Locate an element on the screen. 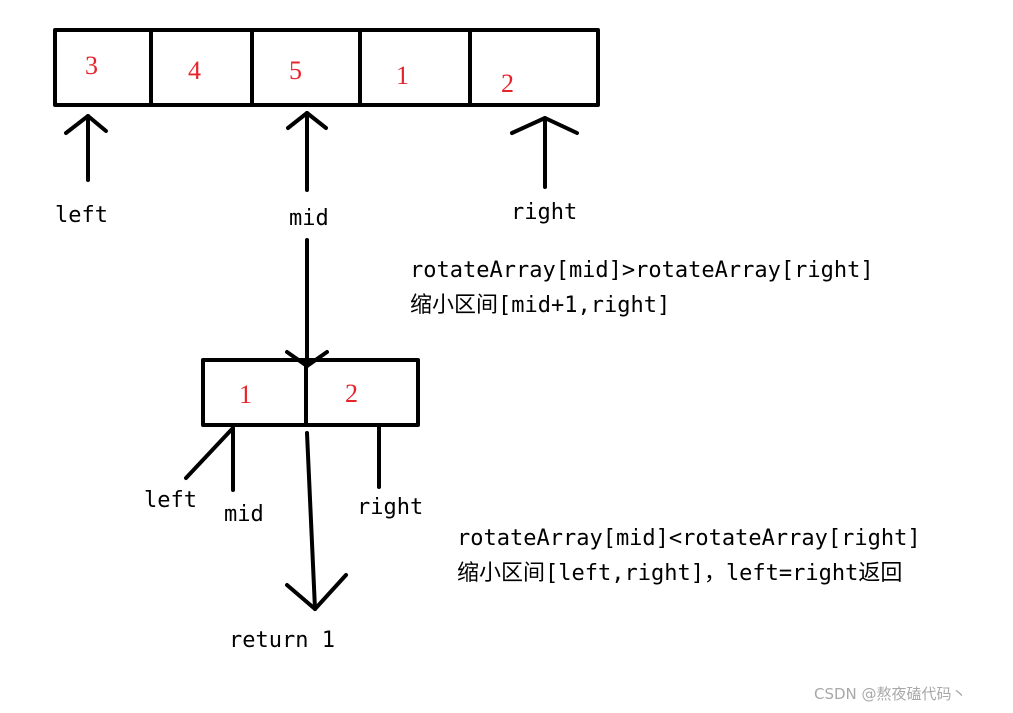 This screenshot has width=1013, height=713. watermark: CSDN @熬夜磕代码丶 is located at coordinates (890, 694).